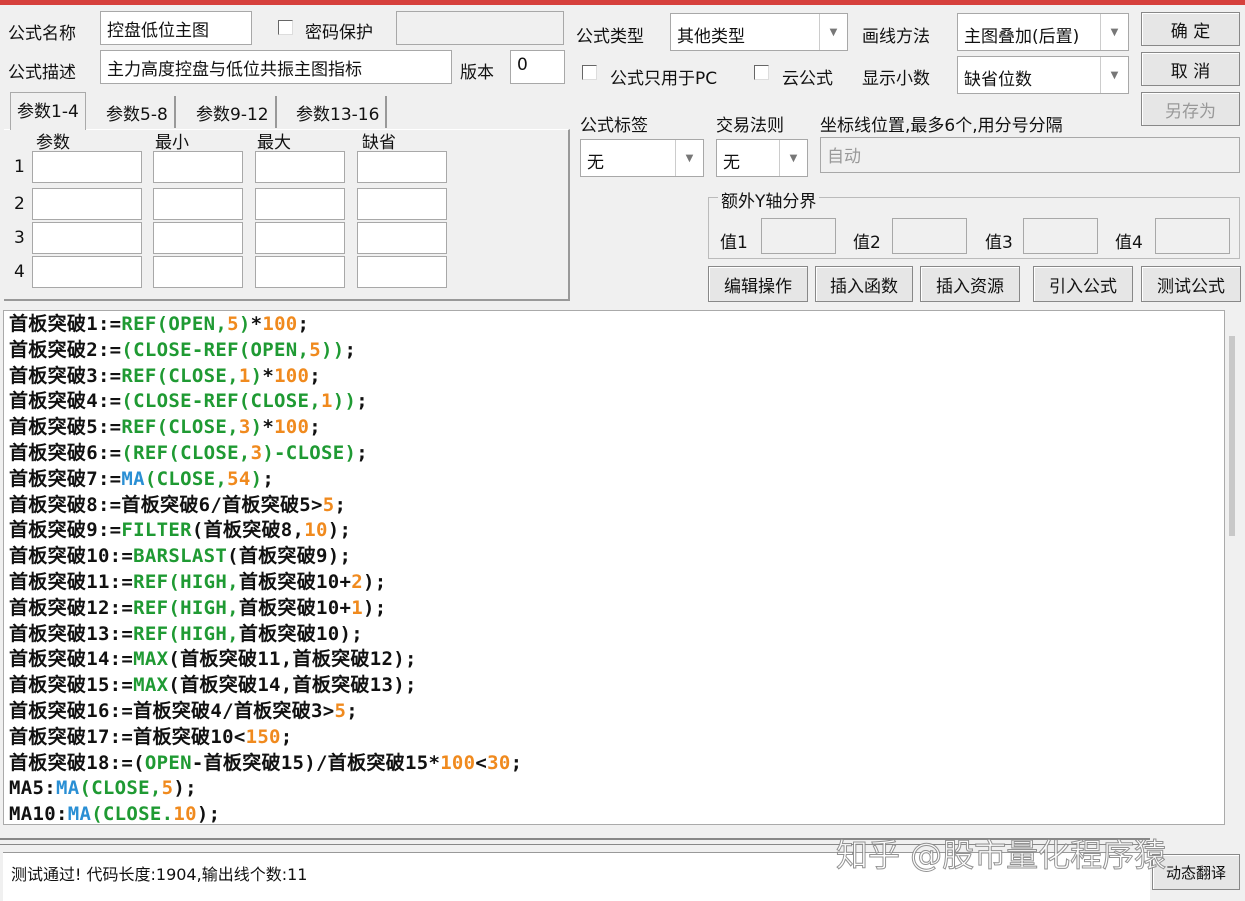 This screenshot has height=901, width=1245. I want to click on cancel-button: 取 消, so click(1190, 69).